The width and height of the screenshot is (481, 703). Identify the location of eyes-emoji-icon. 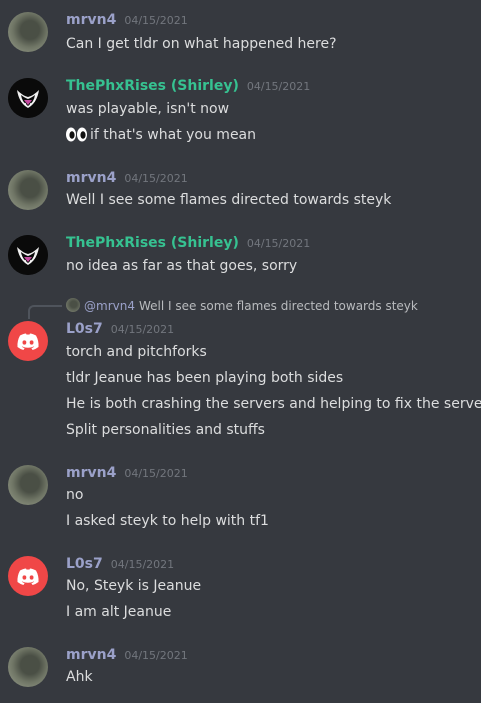
(76, 136).